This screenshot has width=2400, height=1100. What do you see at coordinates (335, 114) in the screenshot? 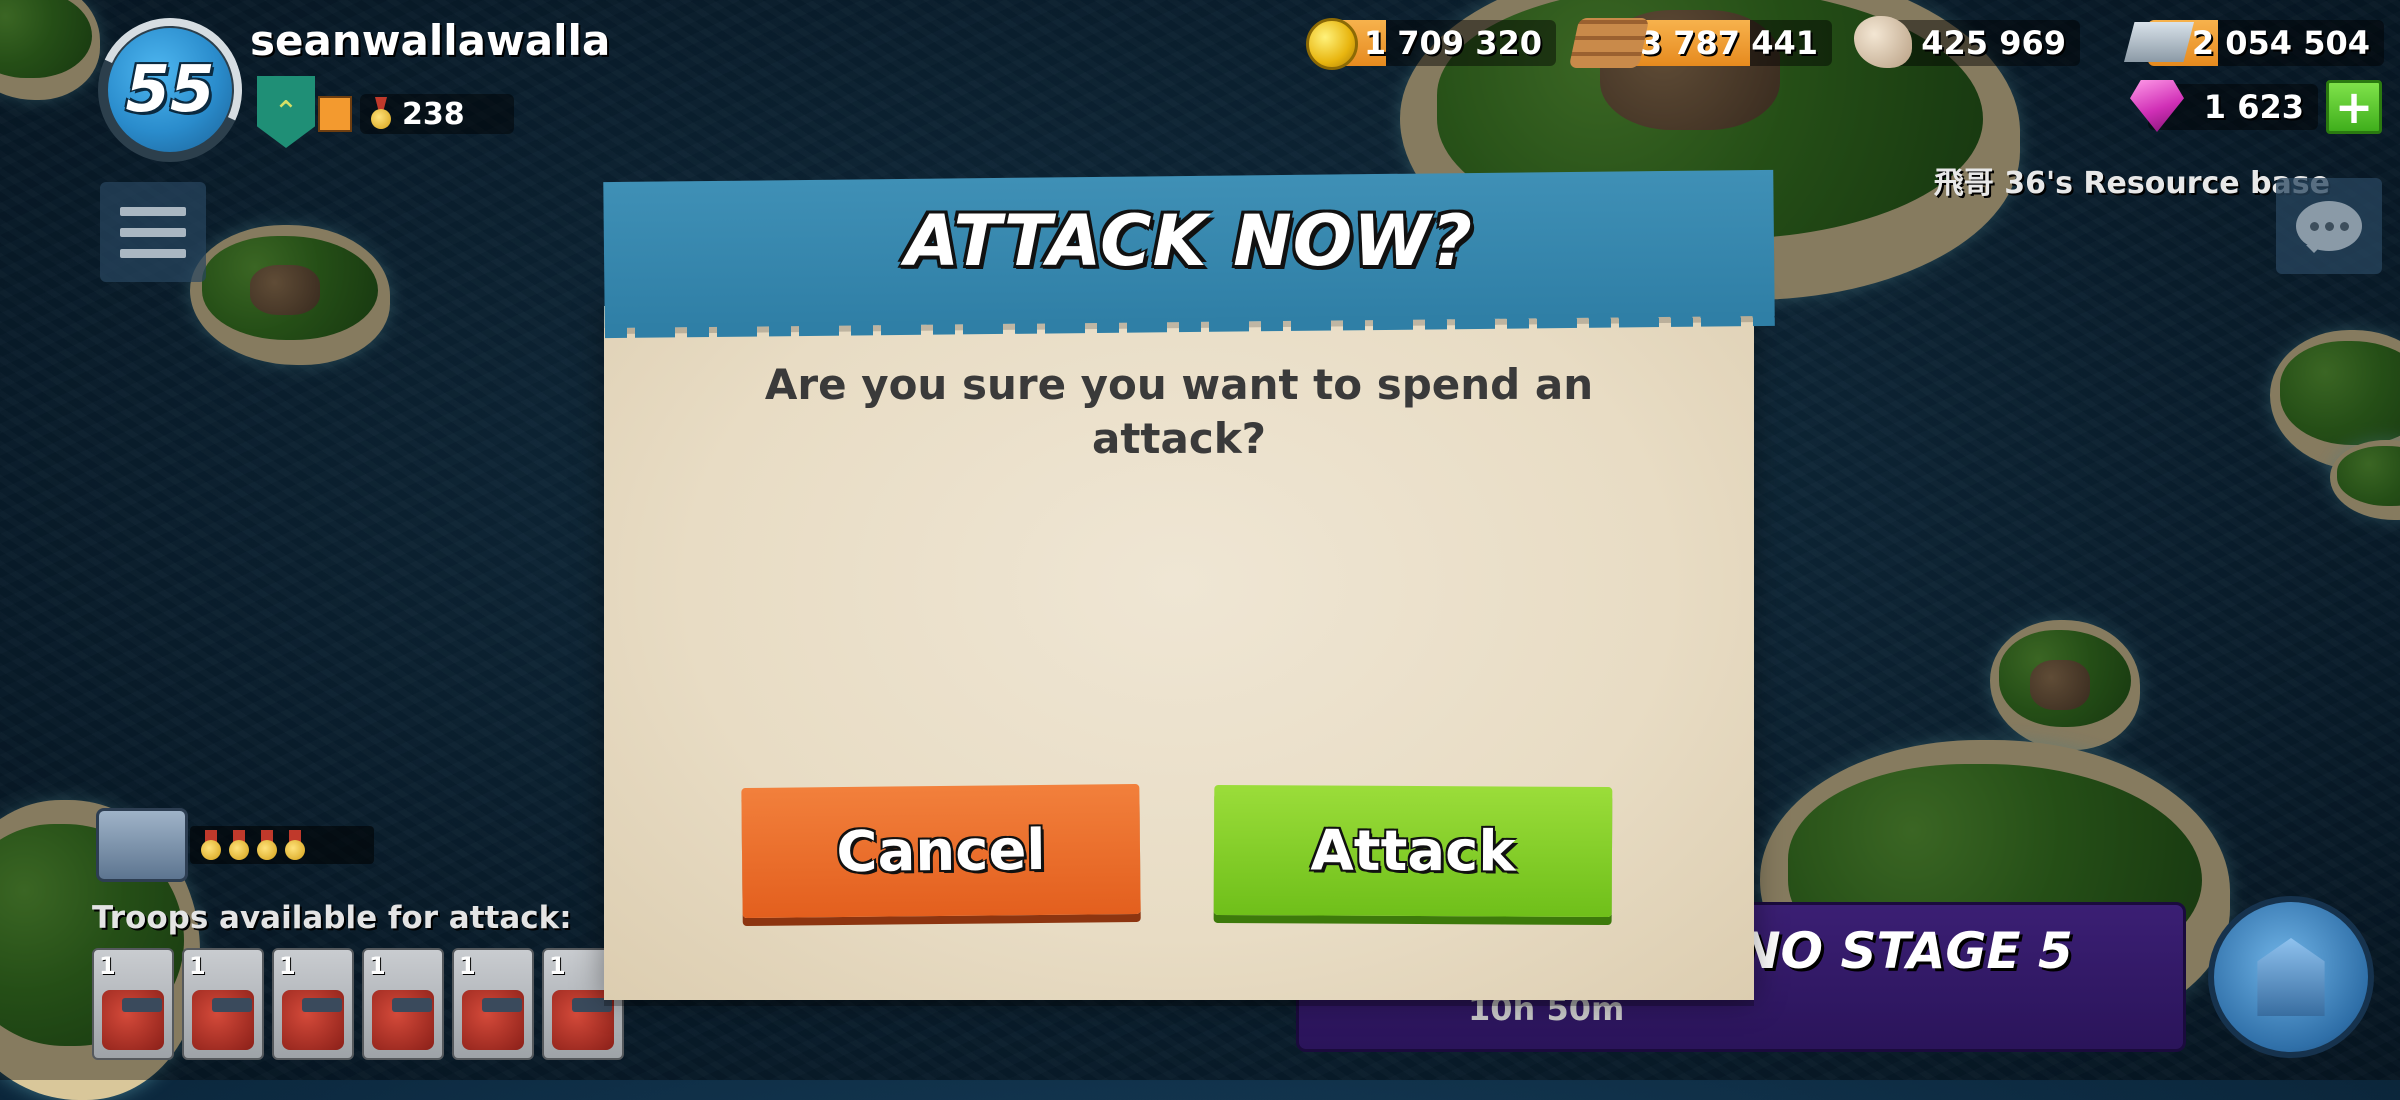
I see `rank-progress-bar` at bounding box center [335, 114].